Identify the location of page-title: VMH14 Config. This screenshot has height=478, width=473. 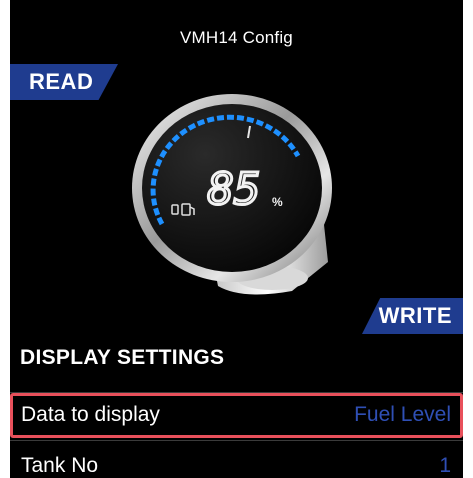
(236, 37).